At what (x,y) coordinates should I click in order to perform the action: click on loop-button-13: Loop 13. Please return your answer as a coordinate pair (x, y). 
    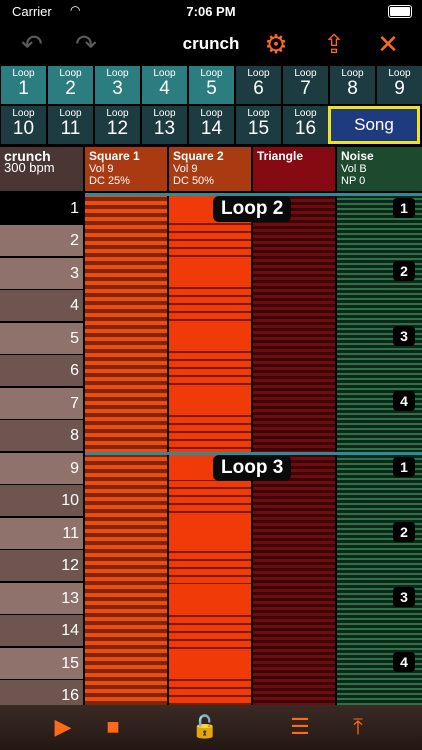
    Looking at the image, I should click on (164, 125).